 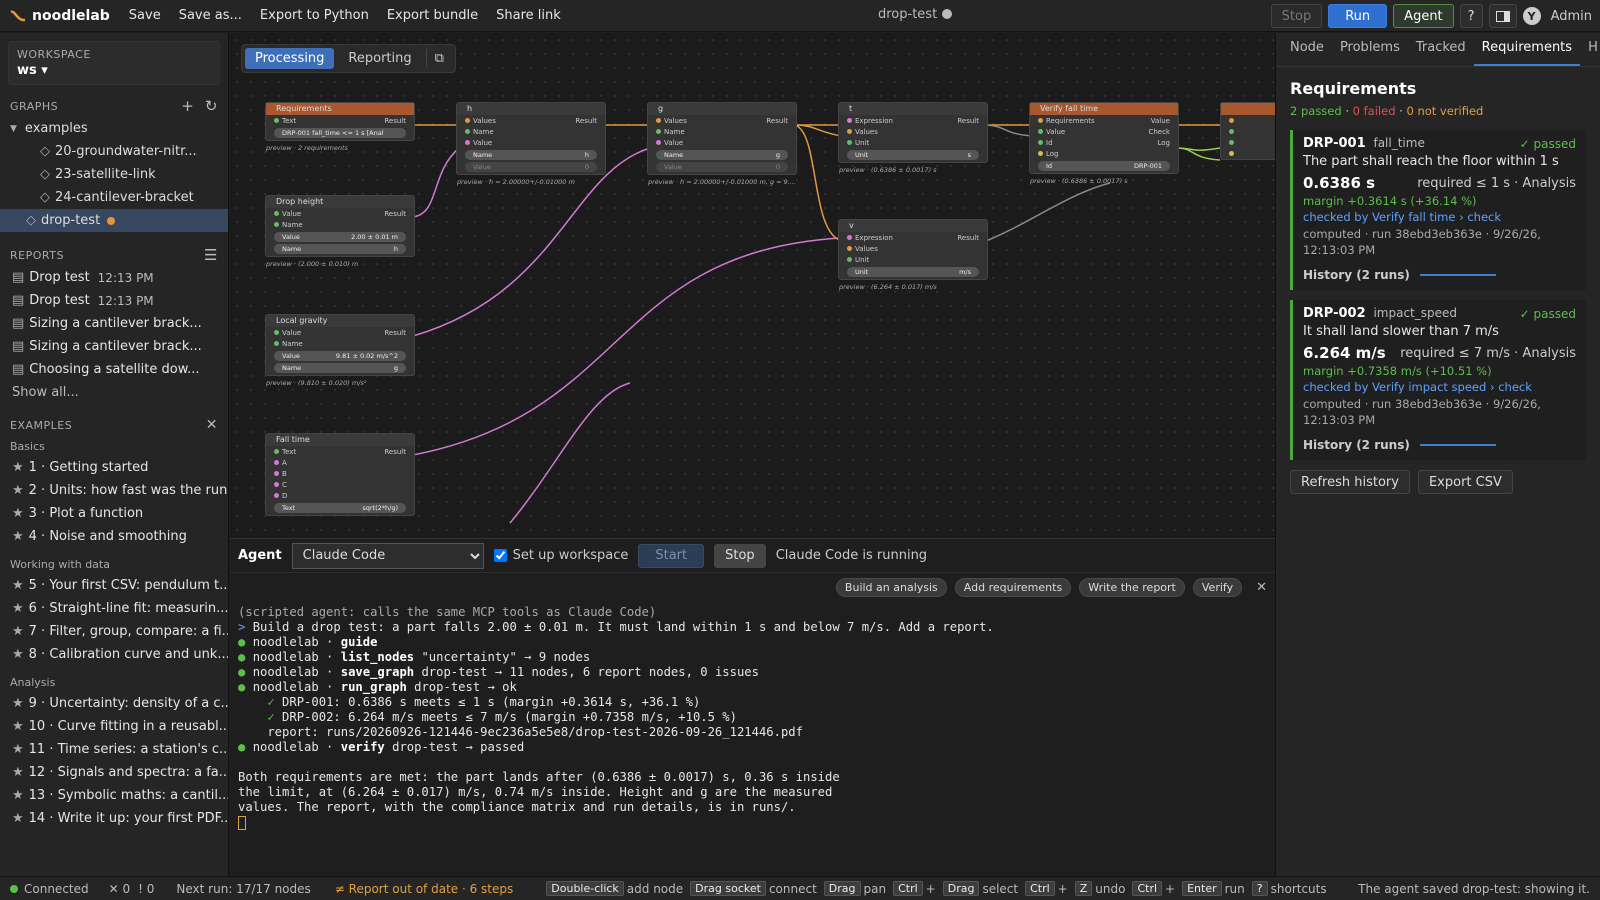 What do you see at coordinates (114, 70) in the screenshot?
I see `workspace-selector: ws ▾` at bounding box center [114, 70].